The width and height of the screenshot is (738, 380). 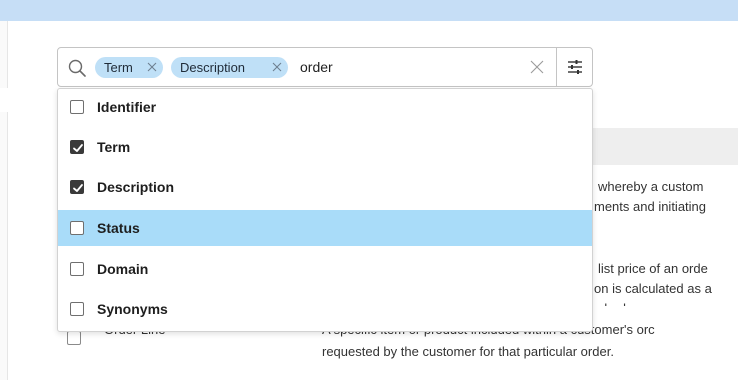 What do you see at coordinates (136, 187) in the screenshot?
I see `option-label: Description` at bounding box center [136, 187].